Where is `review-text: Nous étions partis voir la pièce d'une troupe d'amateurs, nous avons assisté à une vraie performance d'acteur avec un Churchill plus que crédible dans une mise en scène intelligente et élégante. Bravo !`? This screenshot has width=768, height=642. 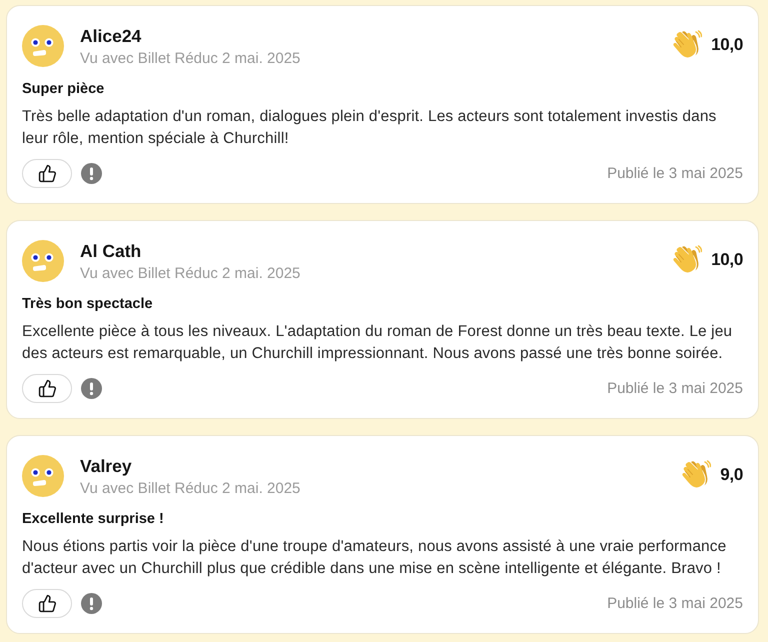 review-text: Nous étions partis voir la pièce d'une troupe d'amateurs, nous avons assisté à une vraie performance d'acteur avec un Churchill plus que crédible dans une mise en scène intelligente et élégante. Bravo ! is located at coordinates (375, 558).